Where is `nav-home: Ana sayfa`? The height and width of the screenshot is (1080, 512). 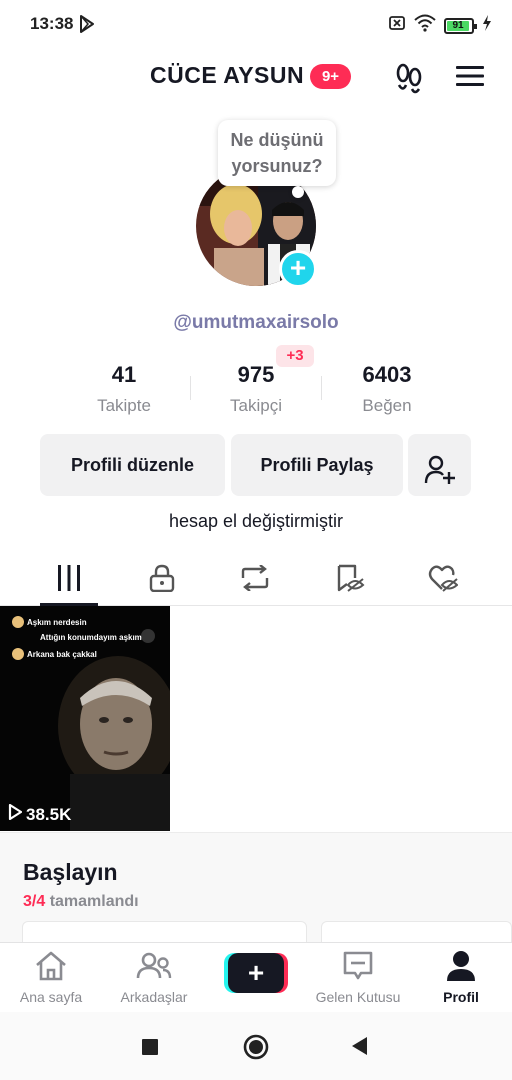 nav-home: Ana sayfa is located at coordinates (51, 978).